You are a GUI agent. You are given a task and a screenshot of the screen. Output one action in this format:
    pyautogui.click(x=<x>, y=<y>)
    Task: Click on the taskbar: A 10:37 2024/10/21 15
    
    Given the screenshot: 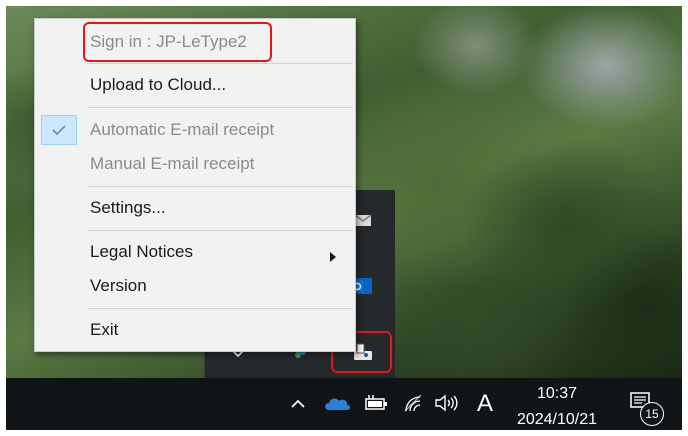 What is the action you would take?
    pyautogui.click(x=344, y=404)
    